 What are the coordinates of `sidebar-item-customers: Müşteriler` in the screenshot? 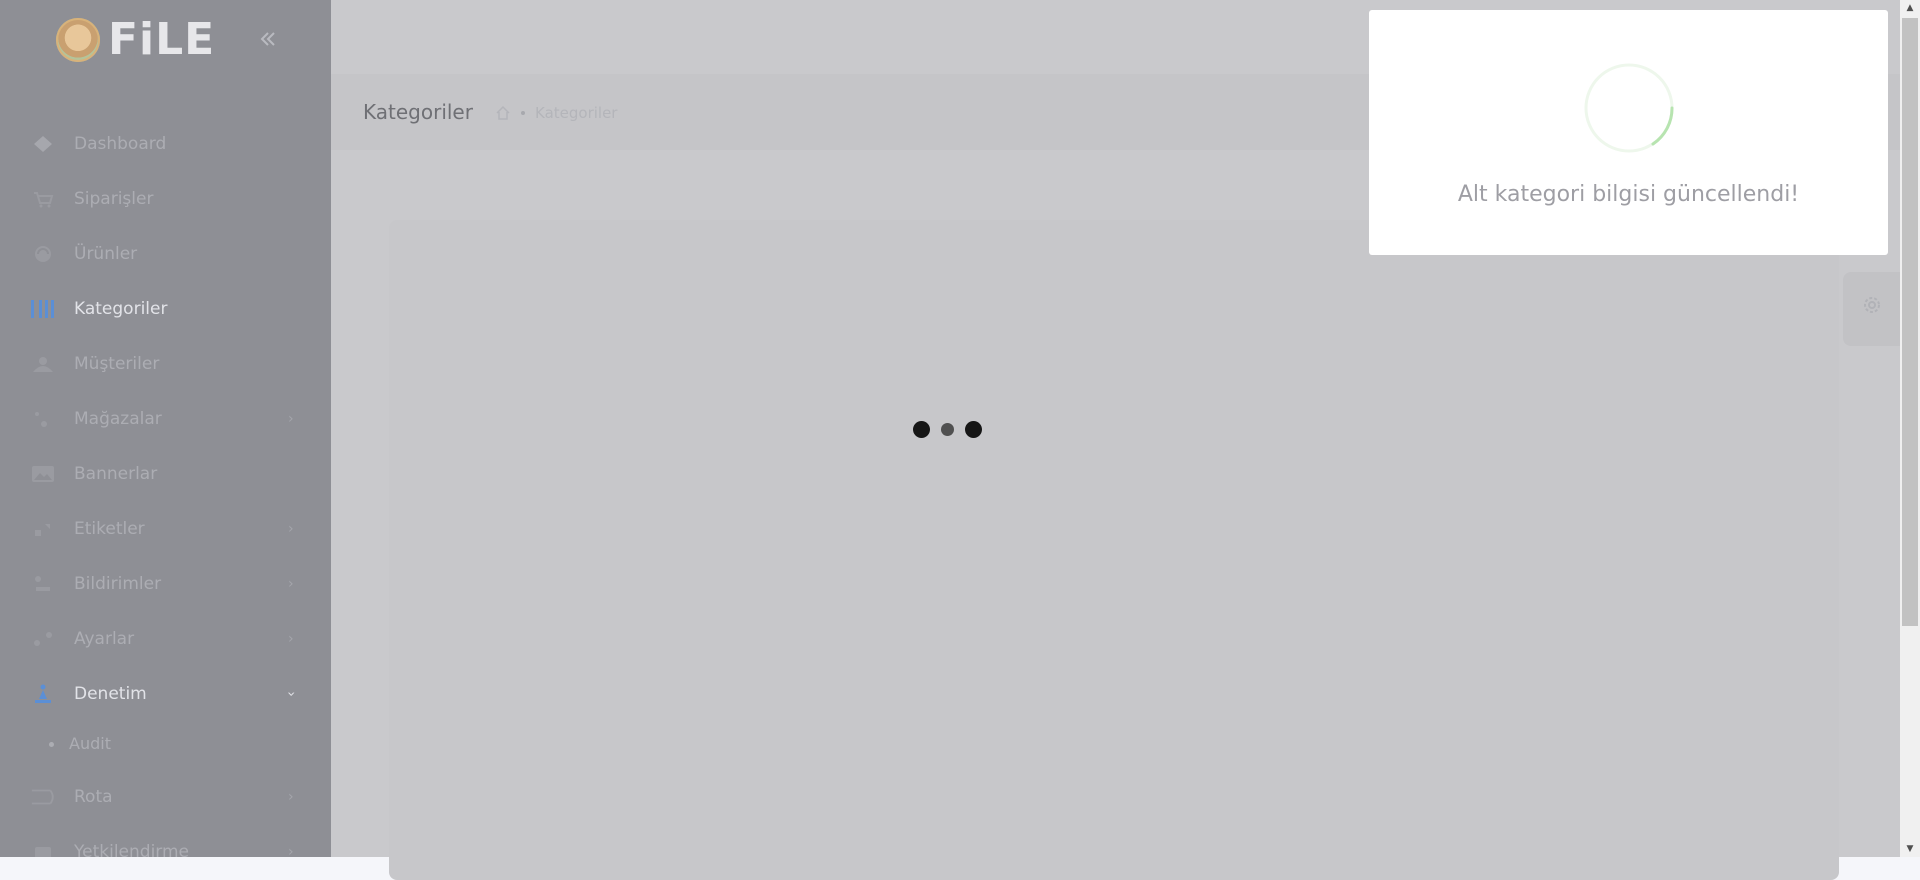 It's located at (165, 363).